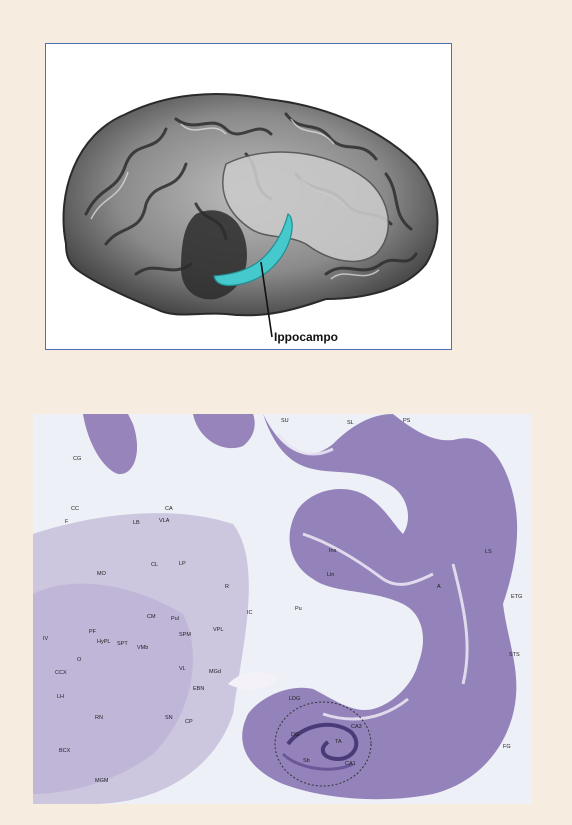  I want to click on label-lh: LH, so click(61, 697).